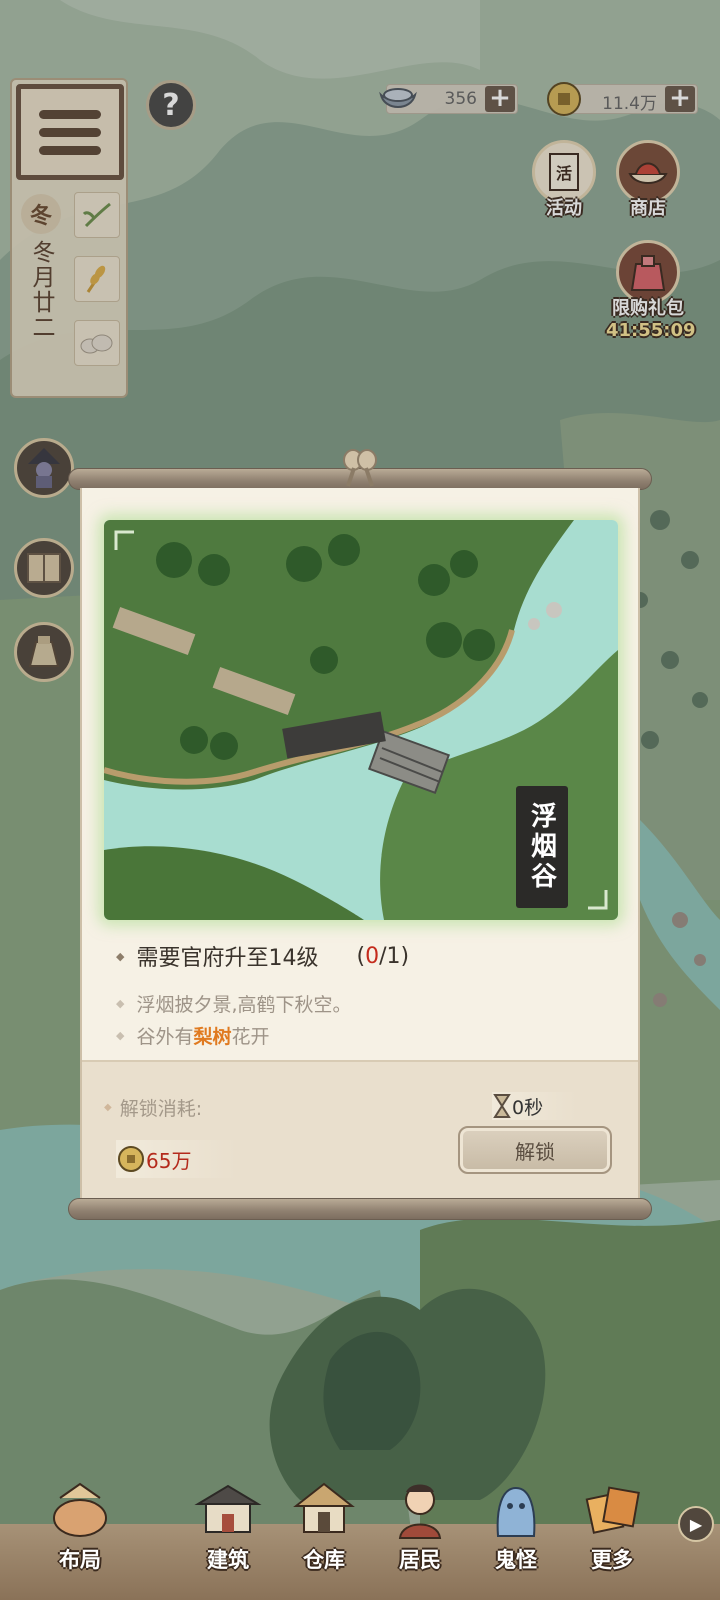 This screenshot has width=720, height=1600. Describe the element at coordinates (535, 1150) in the screenshot. I see `unlock-button: 解锁` at that location.